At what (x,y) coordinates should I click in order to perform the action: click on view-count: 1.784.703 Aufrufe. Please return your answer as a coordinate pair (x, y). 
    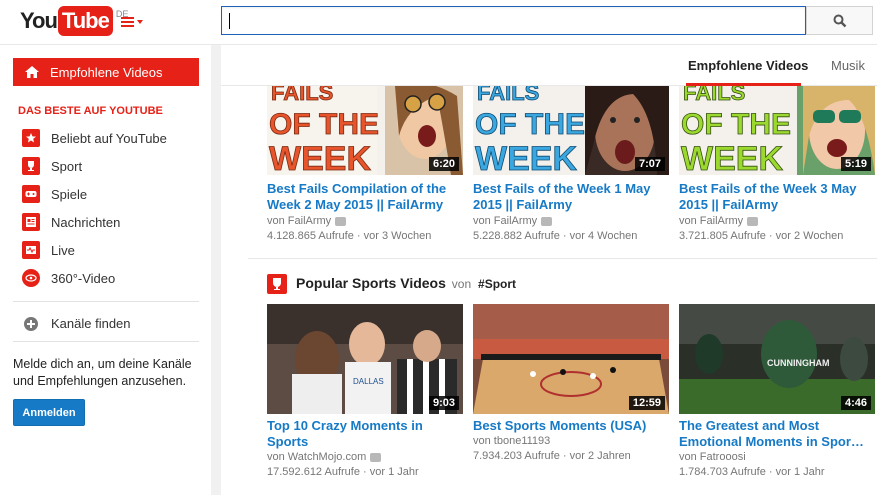
    Looking at the image, I should click on (722, 472).